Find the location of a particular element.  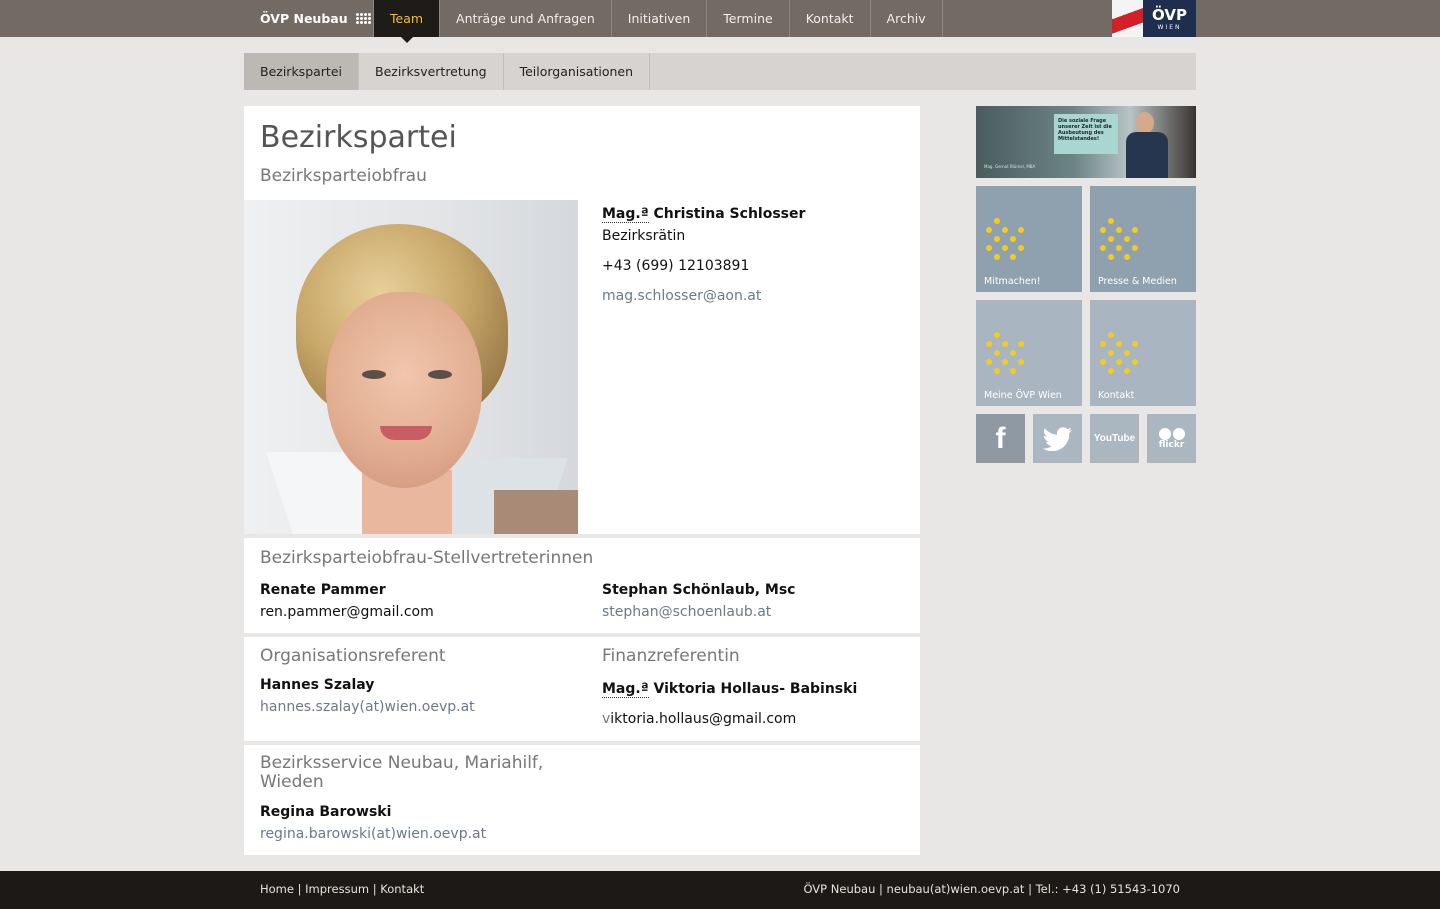

finanz-email: viktoria.hollaus@gmail.com is located at coordinates (699, 719).